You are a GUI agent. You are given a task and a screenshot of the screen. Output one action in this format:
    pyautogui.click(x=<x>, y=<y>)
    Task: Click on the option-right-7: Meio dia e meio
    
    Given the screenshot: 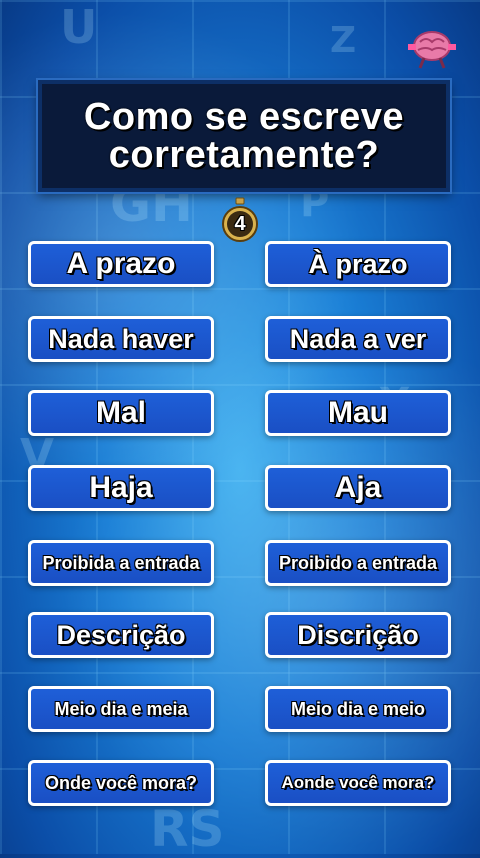 What is the action you would take?
    pyautogui.click(x=358, y=709)
    